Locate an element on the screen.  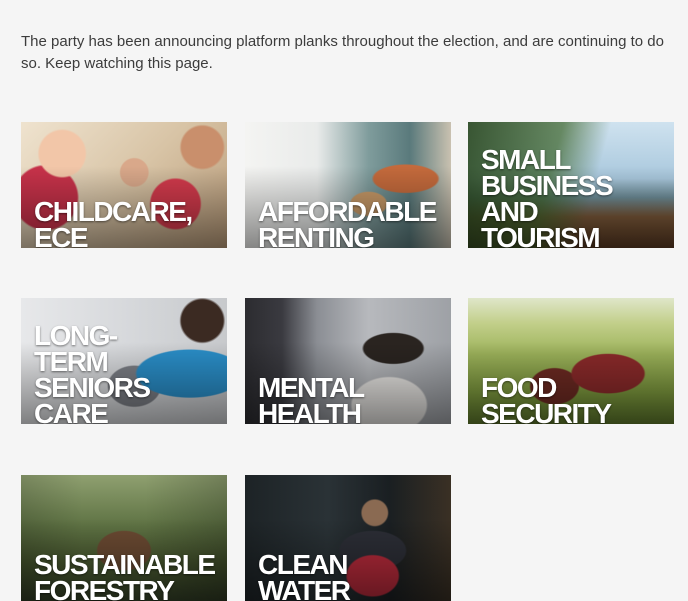
card-sustainable-forestry: SUSTAINABLE FORESTRY is located at coordinates (124, 538).